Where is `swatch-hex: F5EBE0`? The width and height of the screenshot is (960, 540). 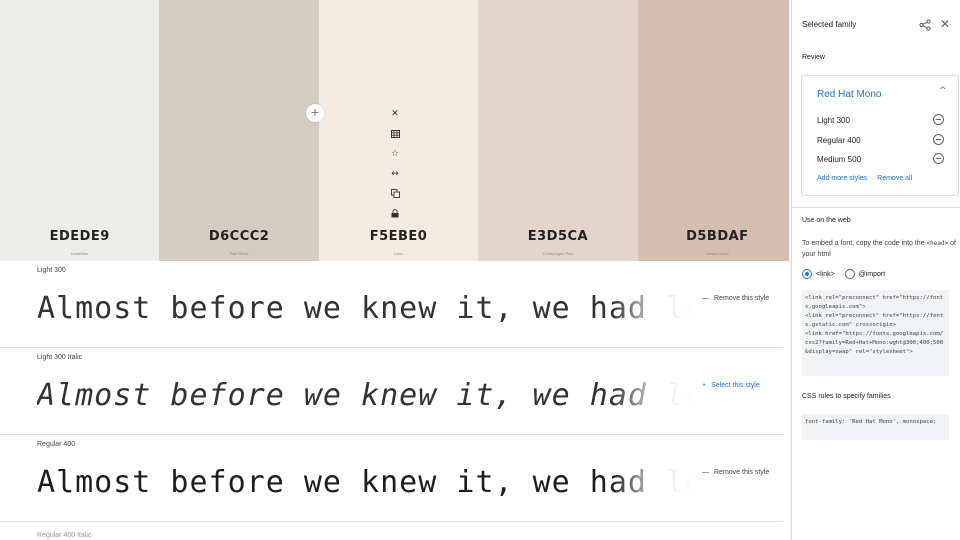 swatch-hex: F5EBE0 is located at coordinates (398, 236).